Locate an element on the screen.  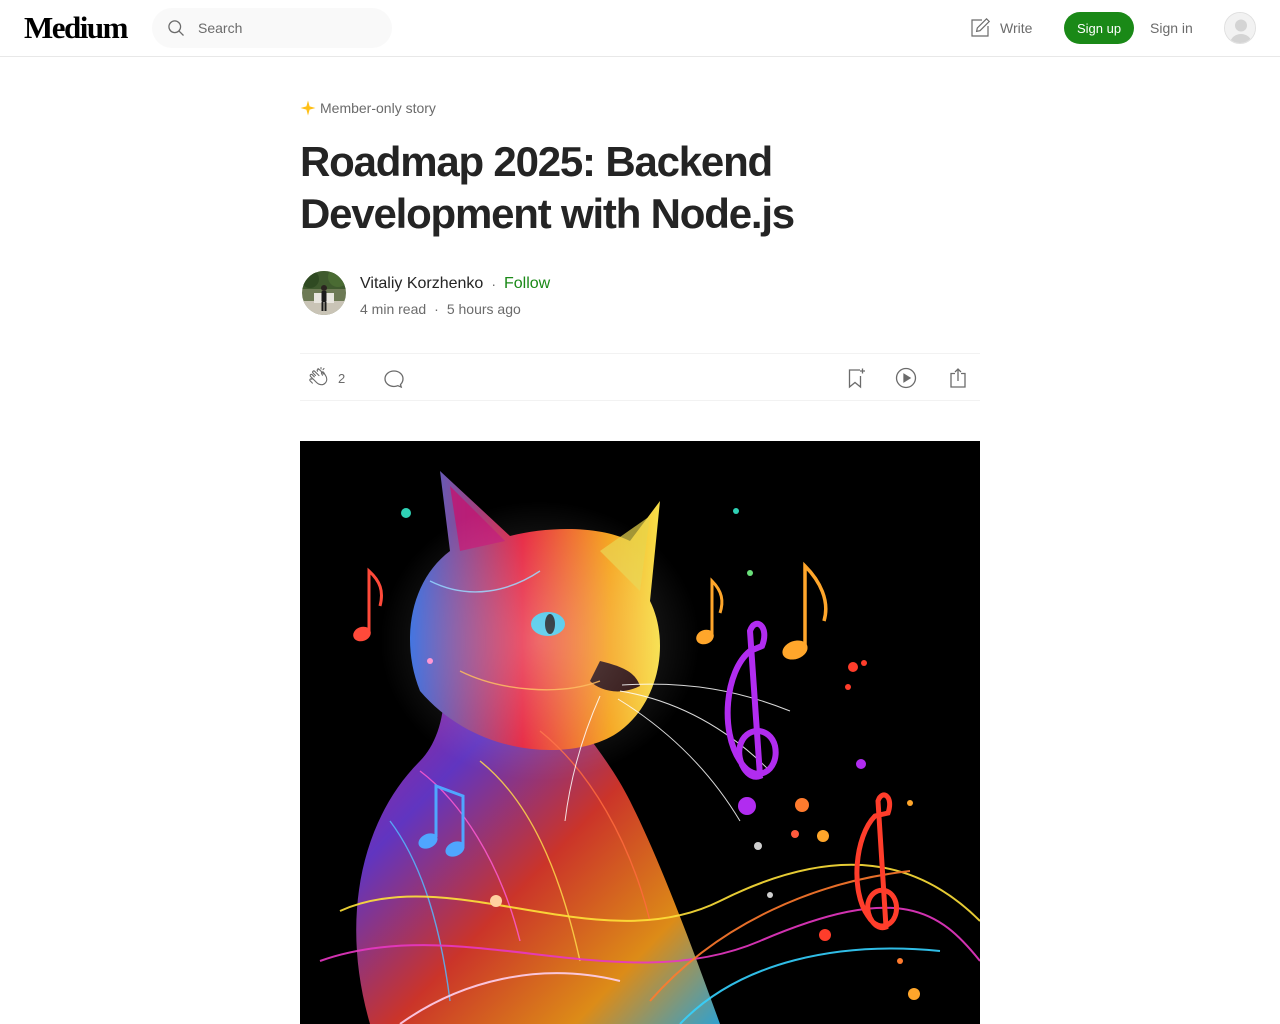
published-time: 5 hours ago is located at coordinates (483, 309).